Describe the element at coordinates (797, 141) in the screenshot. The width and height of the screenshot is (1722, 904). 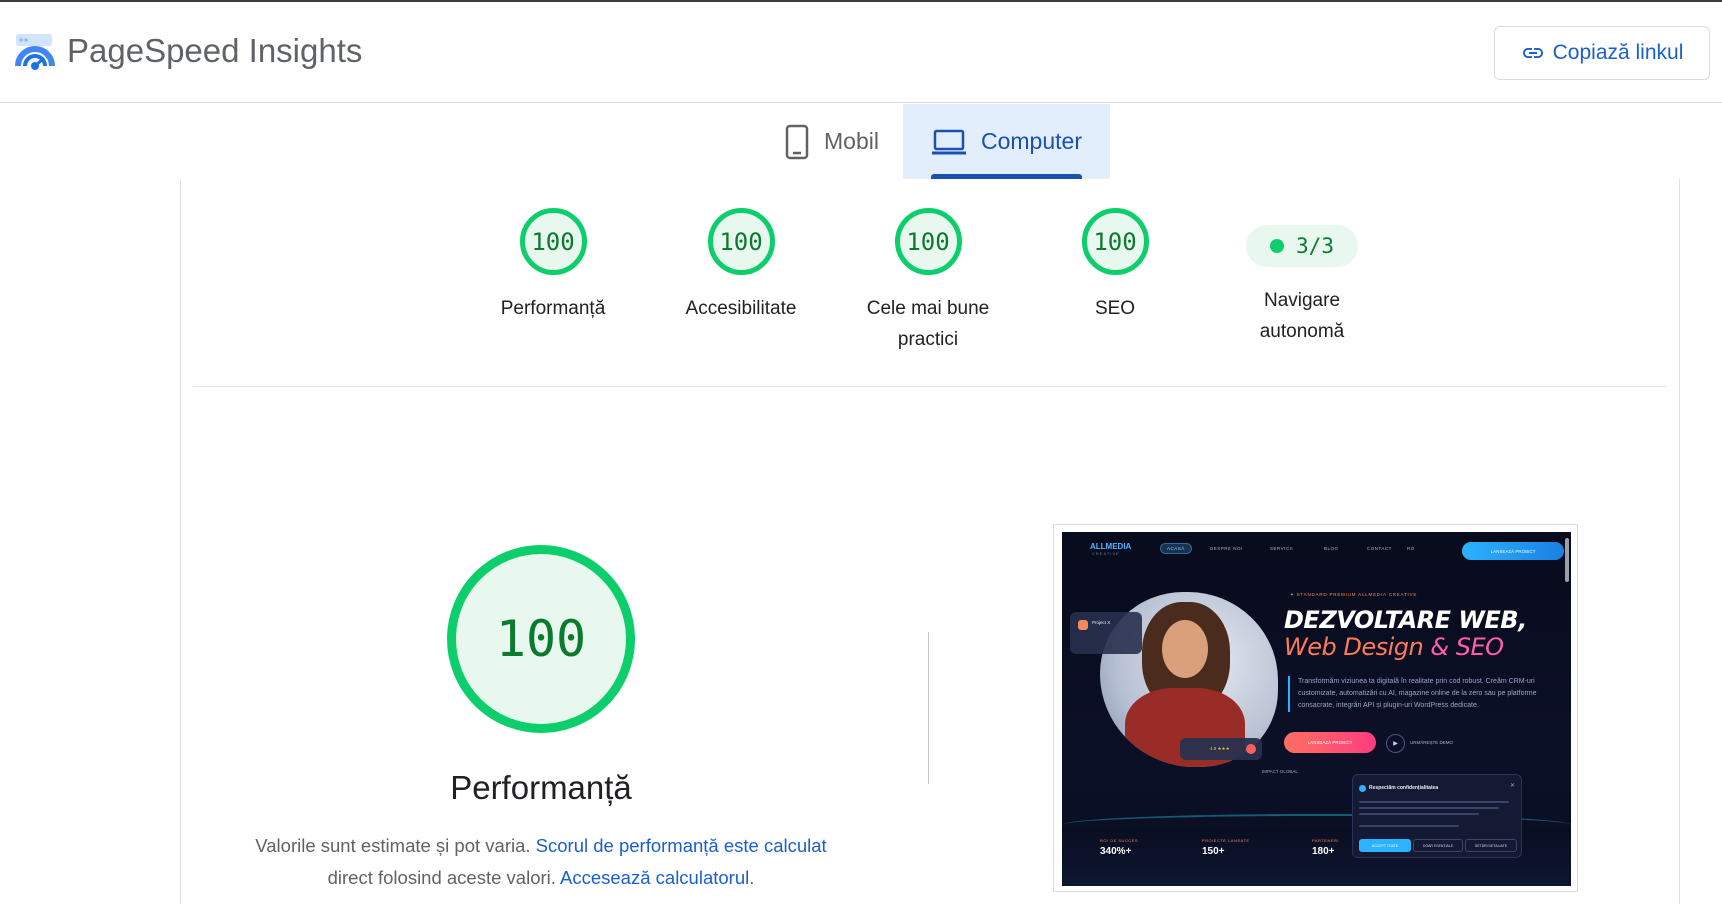
I see `phone-icon` at that location.